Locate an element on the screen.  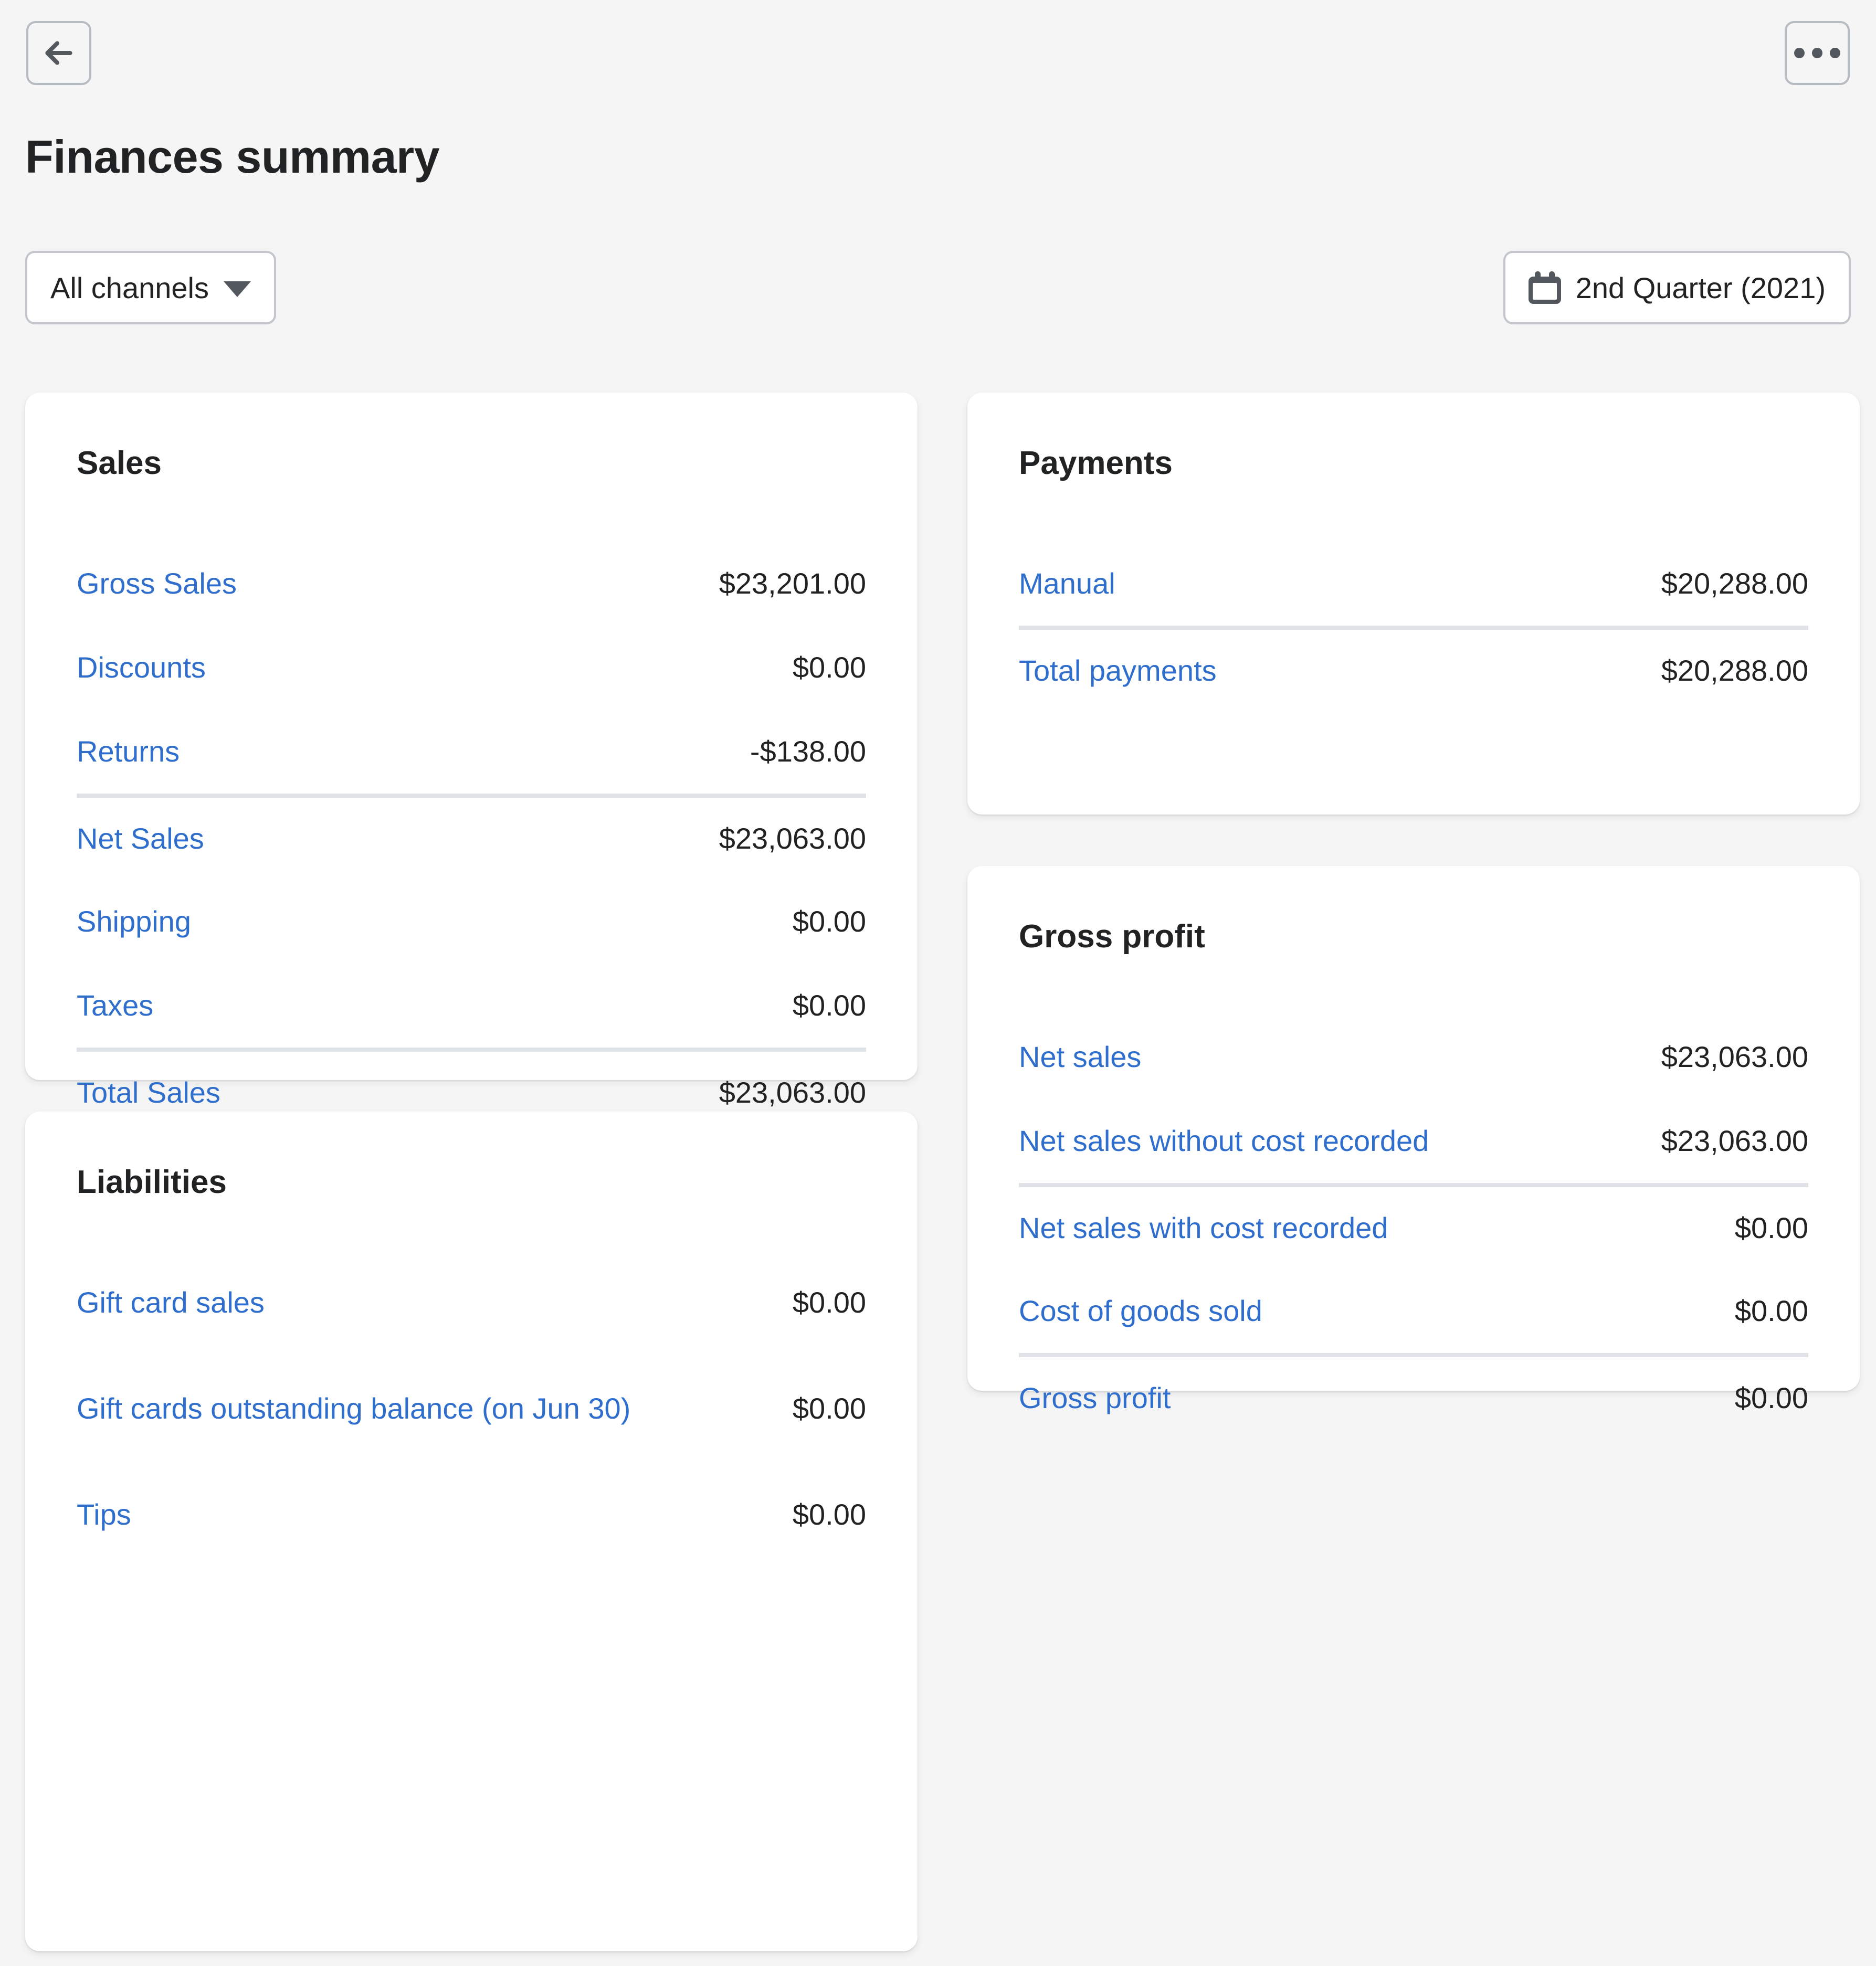
summary-row: Returns -$138.00 is located at coordinates (471, 752).